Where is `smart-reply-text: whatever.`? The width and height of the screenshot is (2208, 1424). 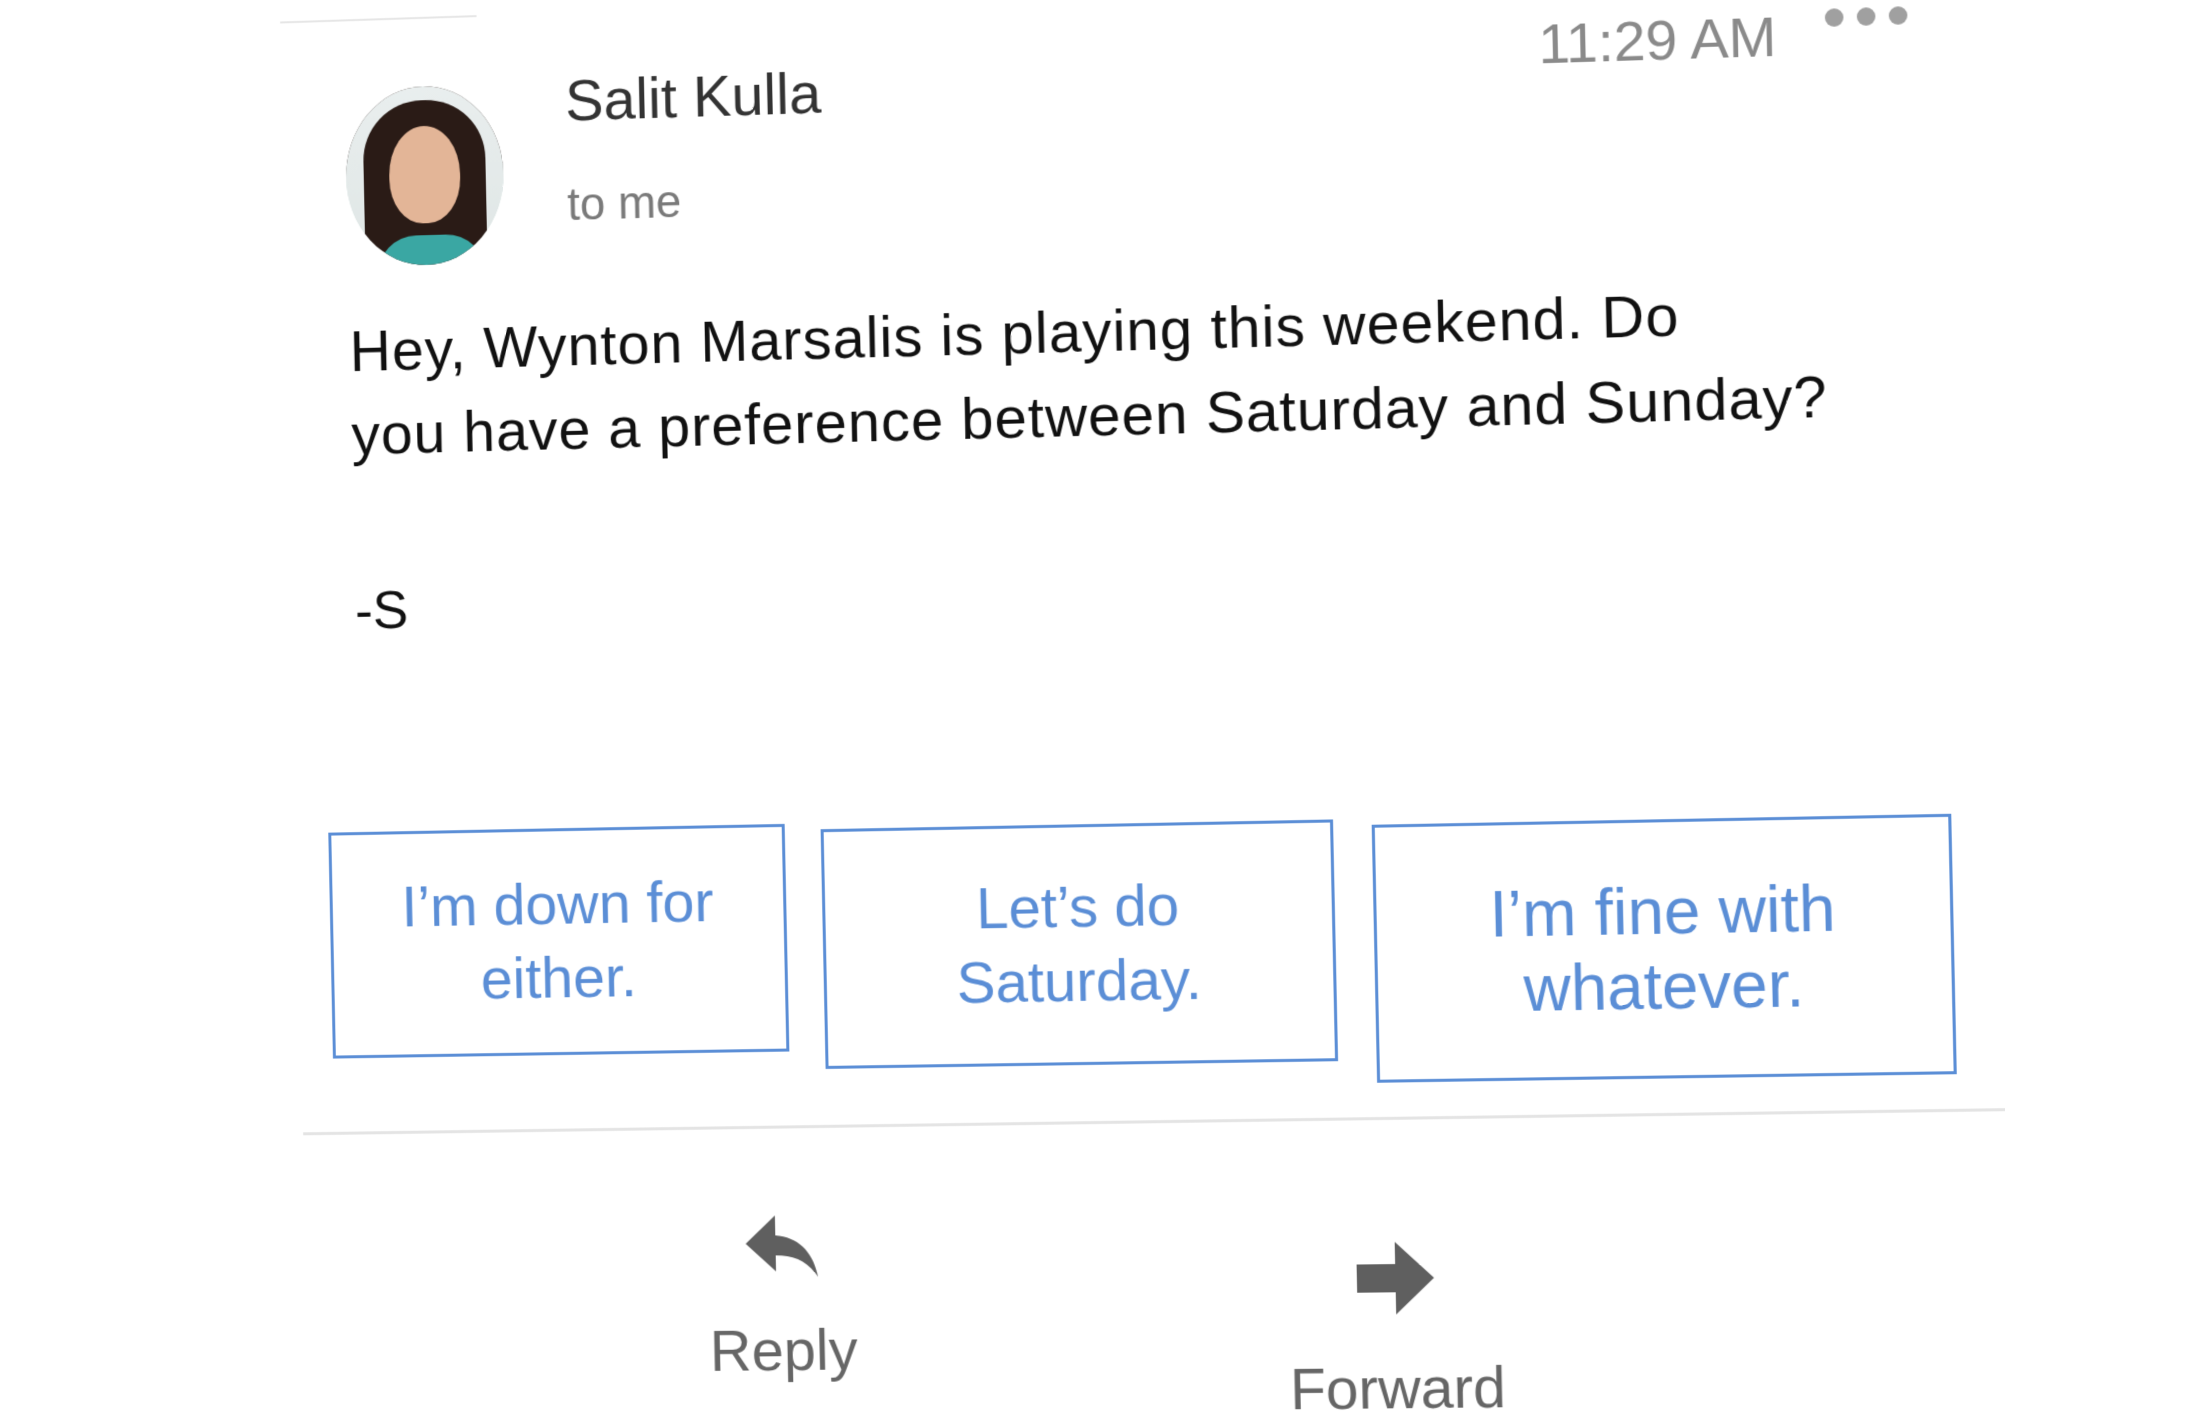
smart-reply-text: whatever. is located at coordinates (1663, 986).